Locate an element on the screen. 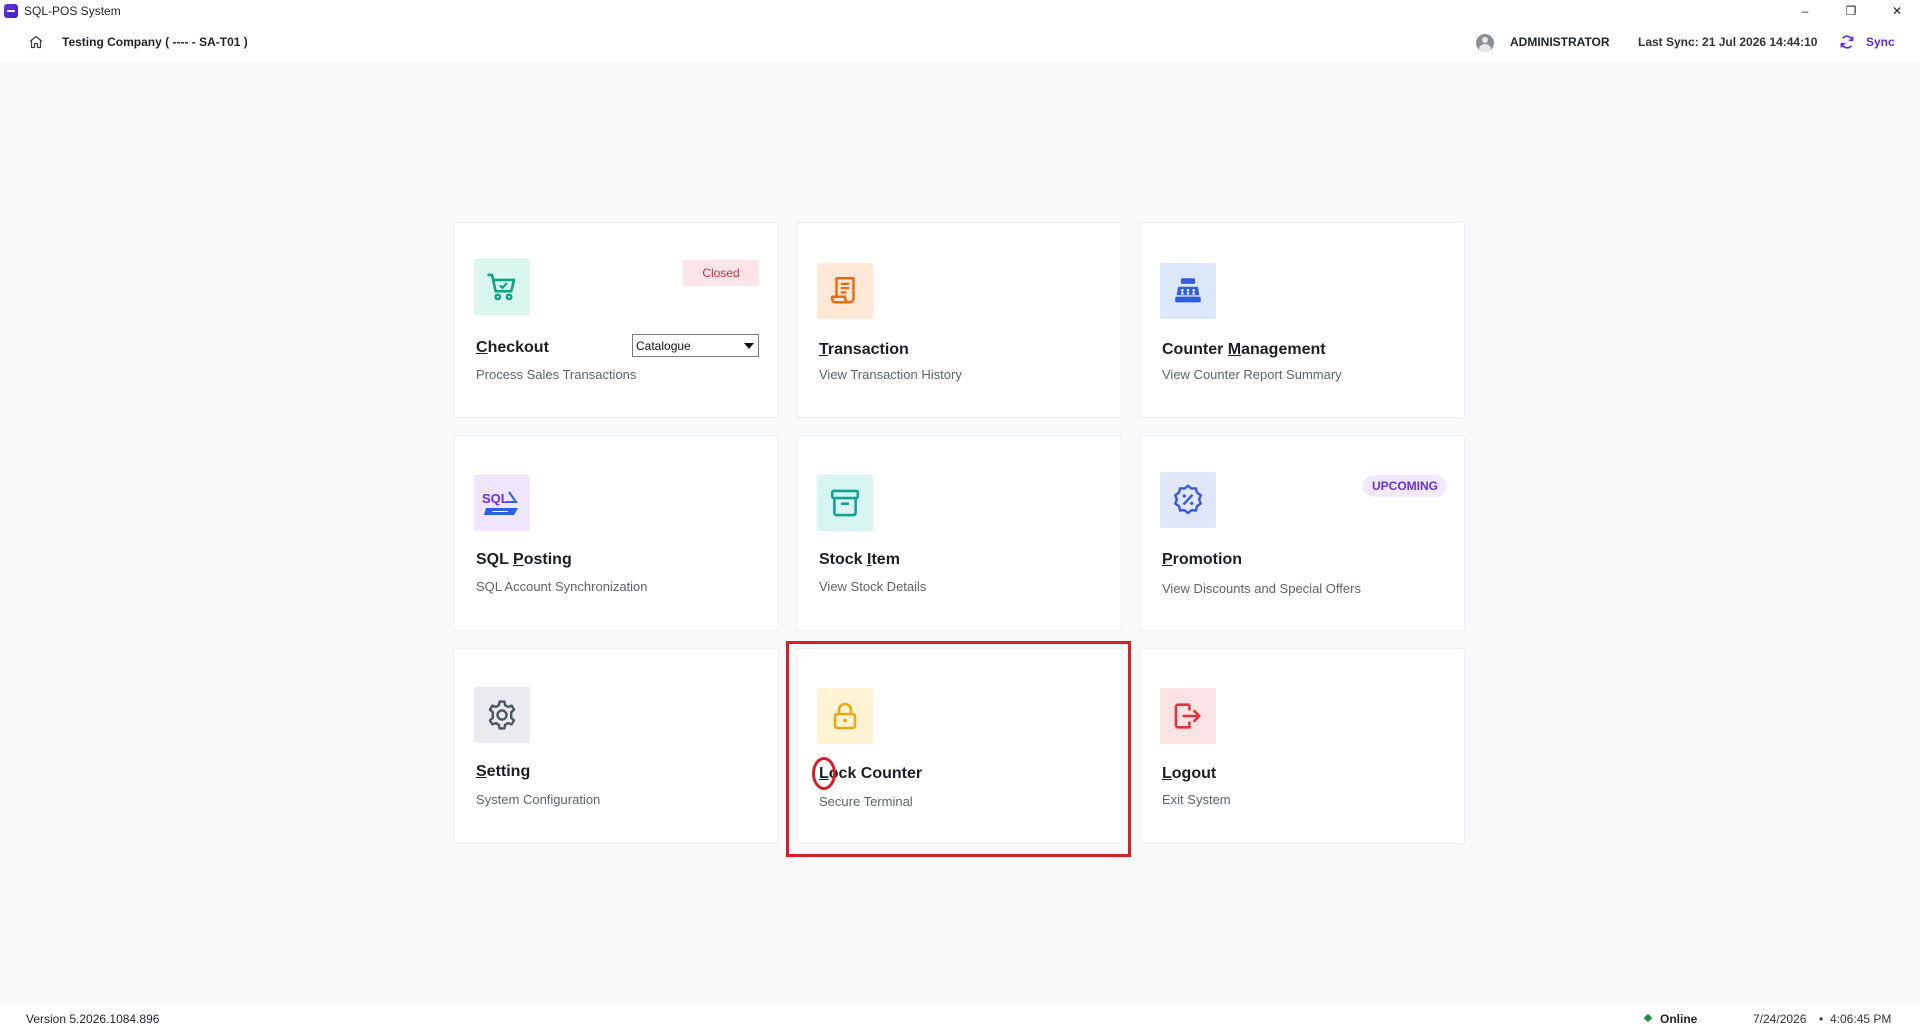 The height and width of the screenshot is (1032, 1920). window-controls: – ❐ ✕ is located at coordinates (1851, 11).